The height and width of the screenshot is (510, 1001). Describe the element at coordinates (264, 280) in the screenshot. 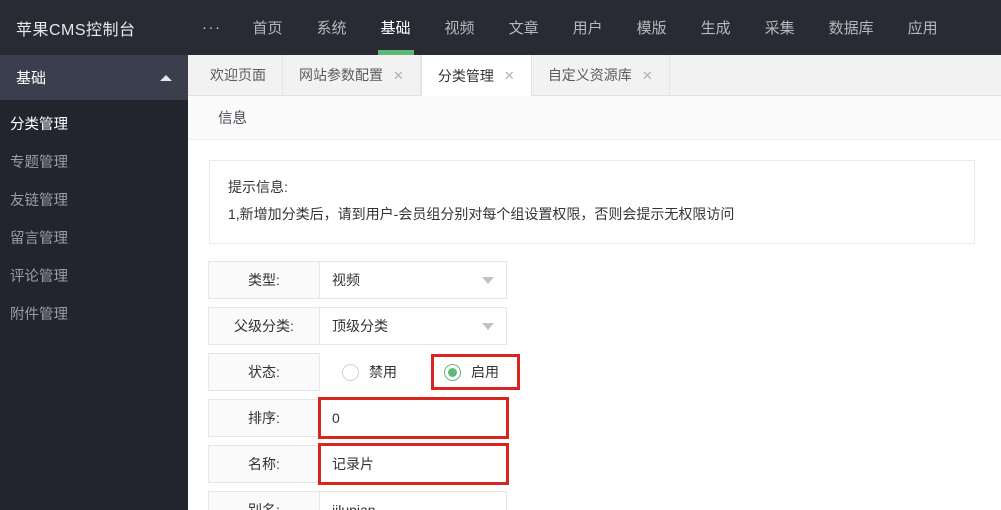

I see `label-type: 类型:` at that location.